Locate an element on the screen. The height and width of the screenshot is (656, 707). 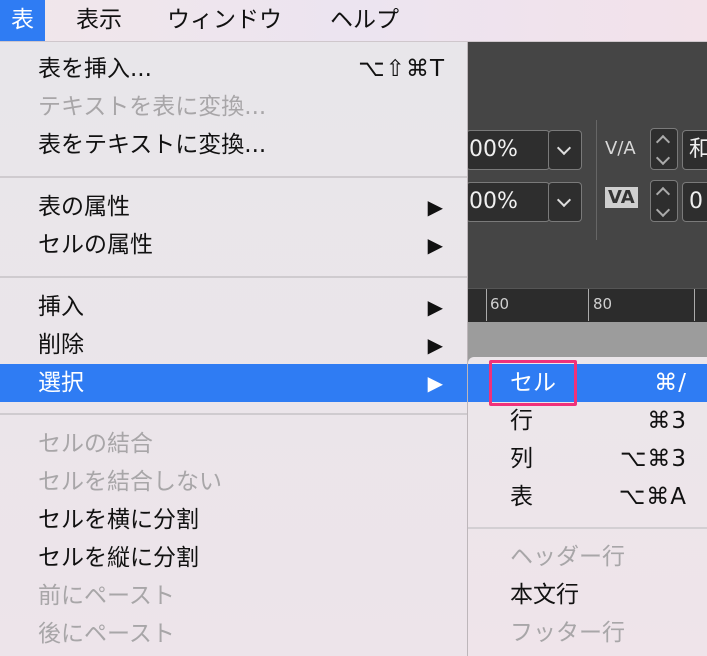
submenu-item-footer-rows: フッター行 is located at coordinates (587, 633).